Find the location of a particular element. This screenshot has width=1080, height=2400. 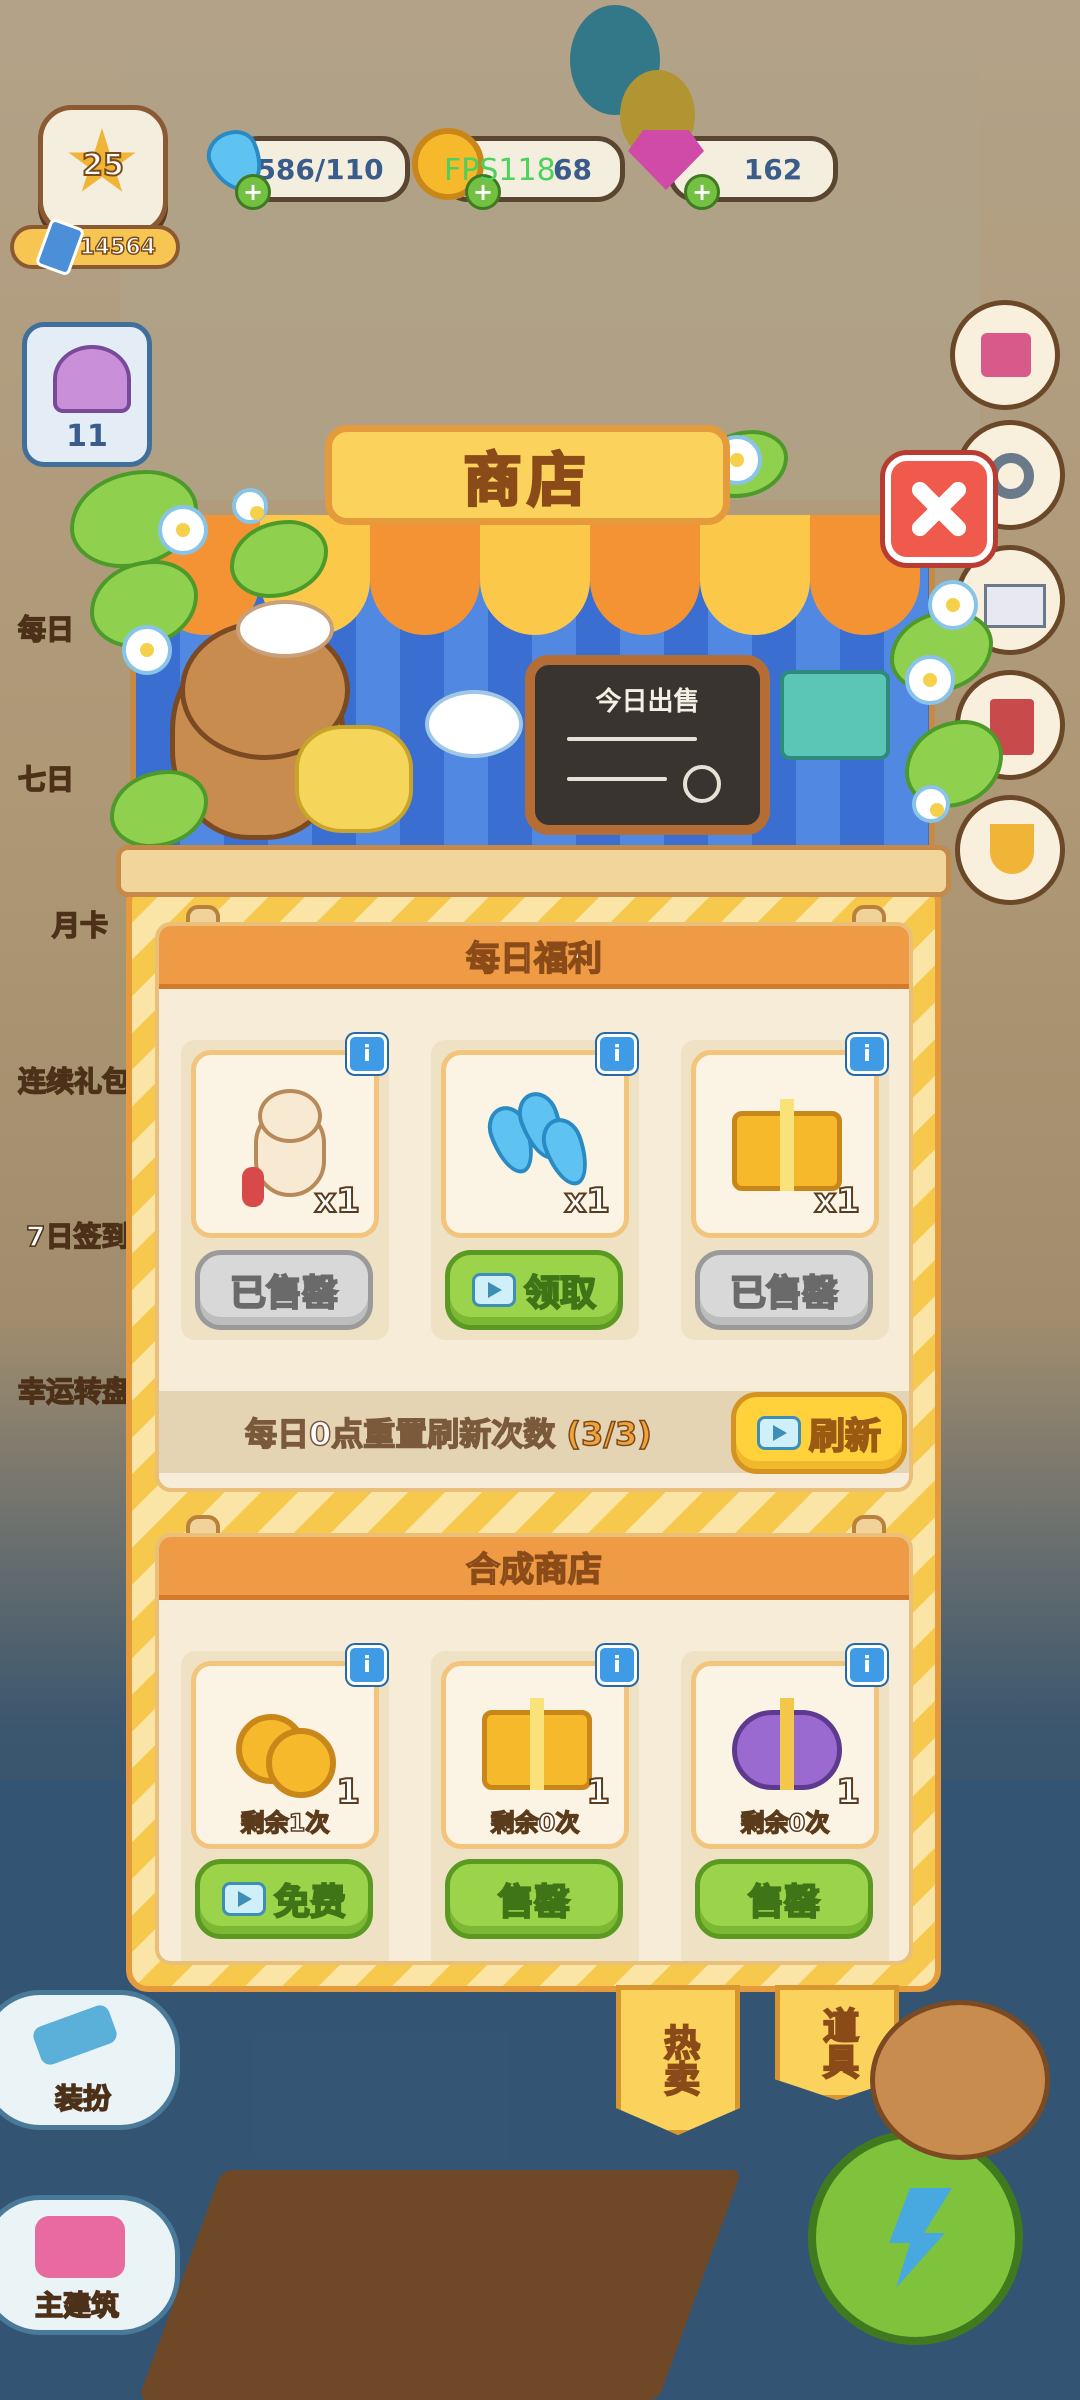

merge-action-button is located at coordinates (915, 2237).